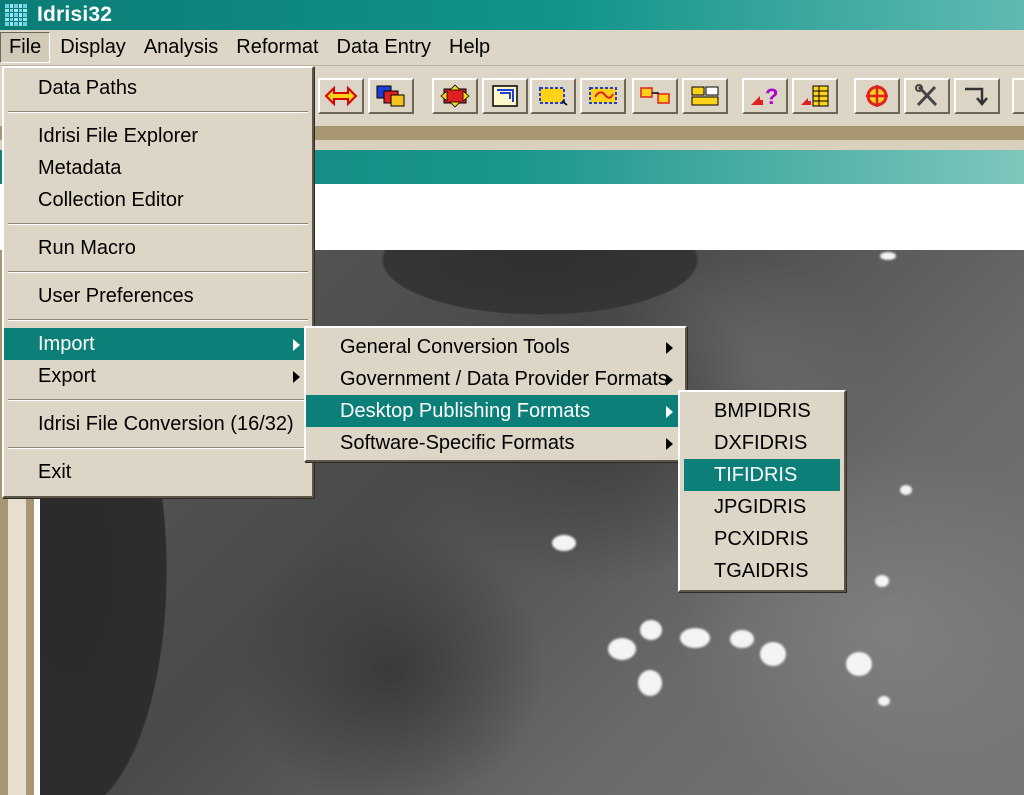 Image resolution: width=1024 pixels, height=795 pixels. I want to click on tools-button, so click(927, 96).